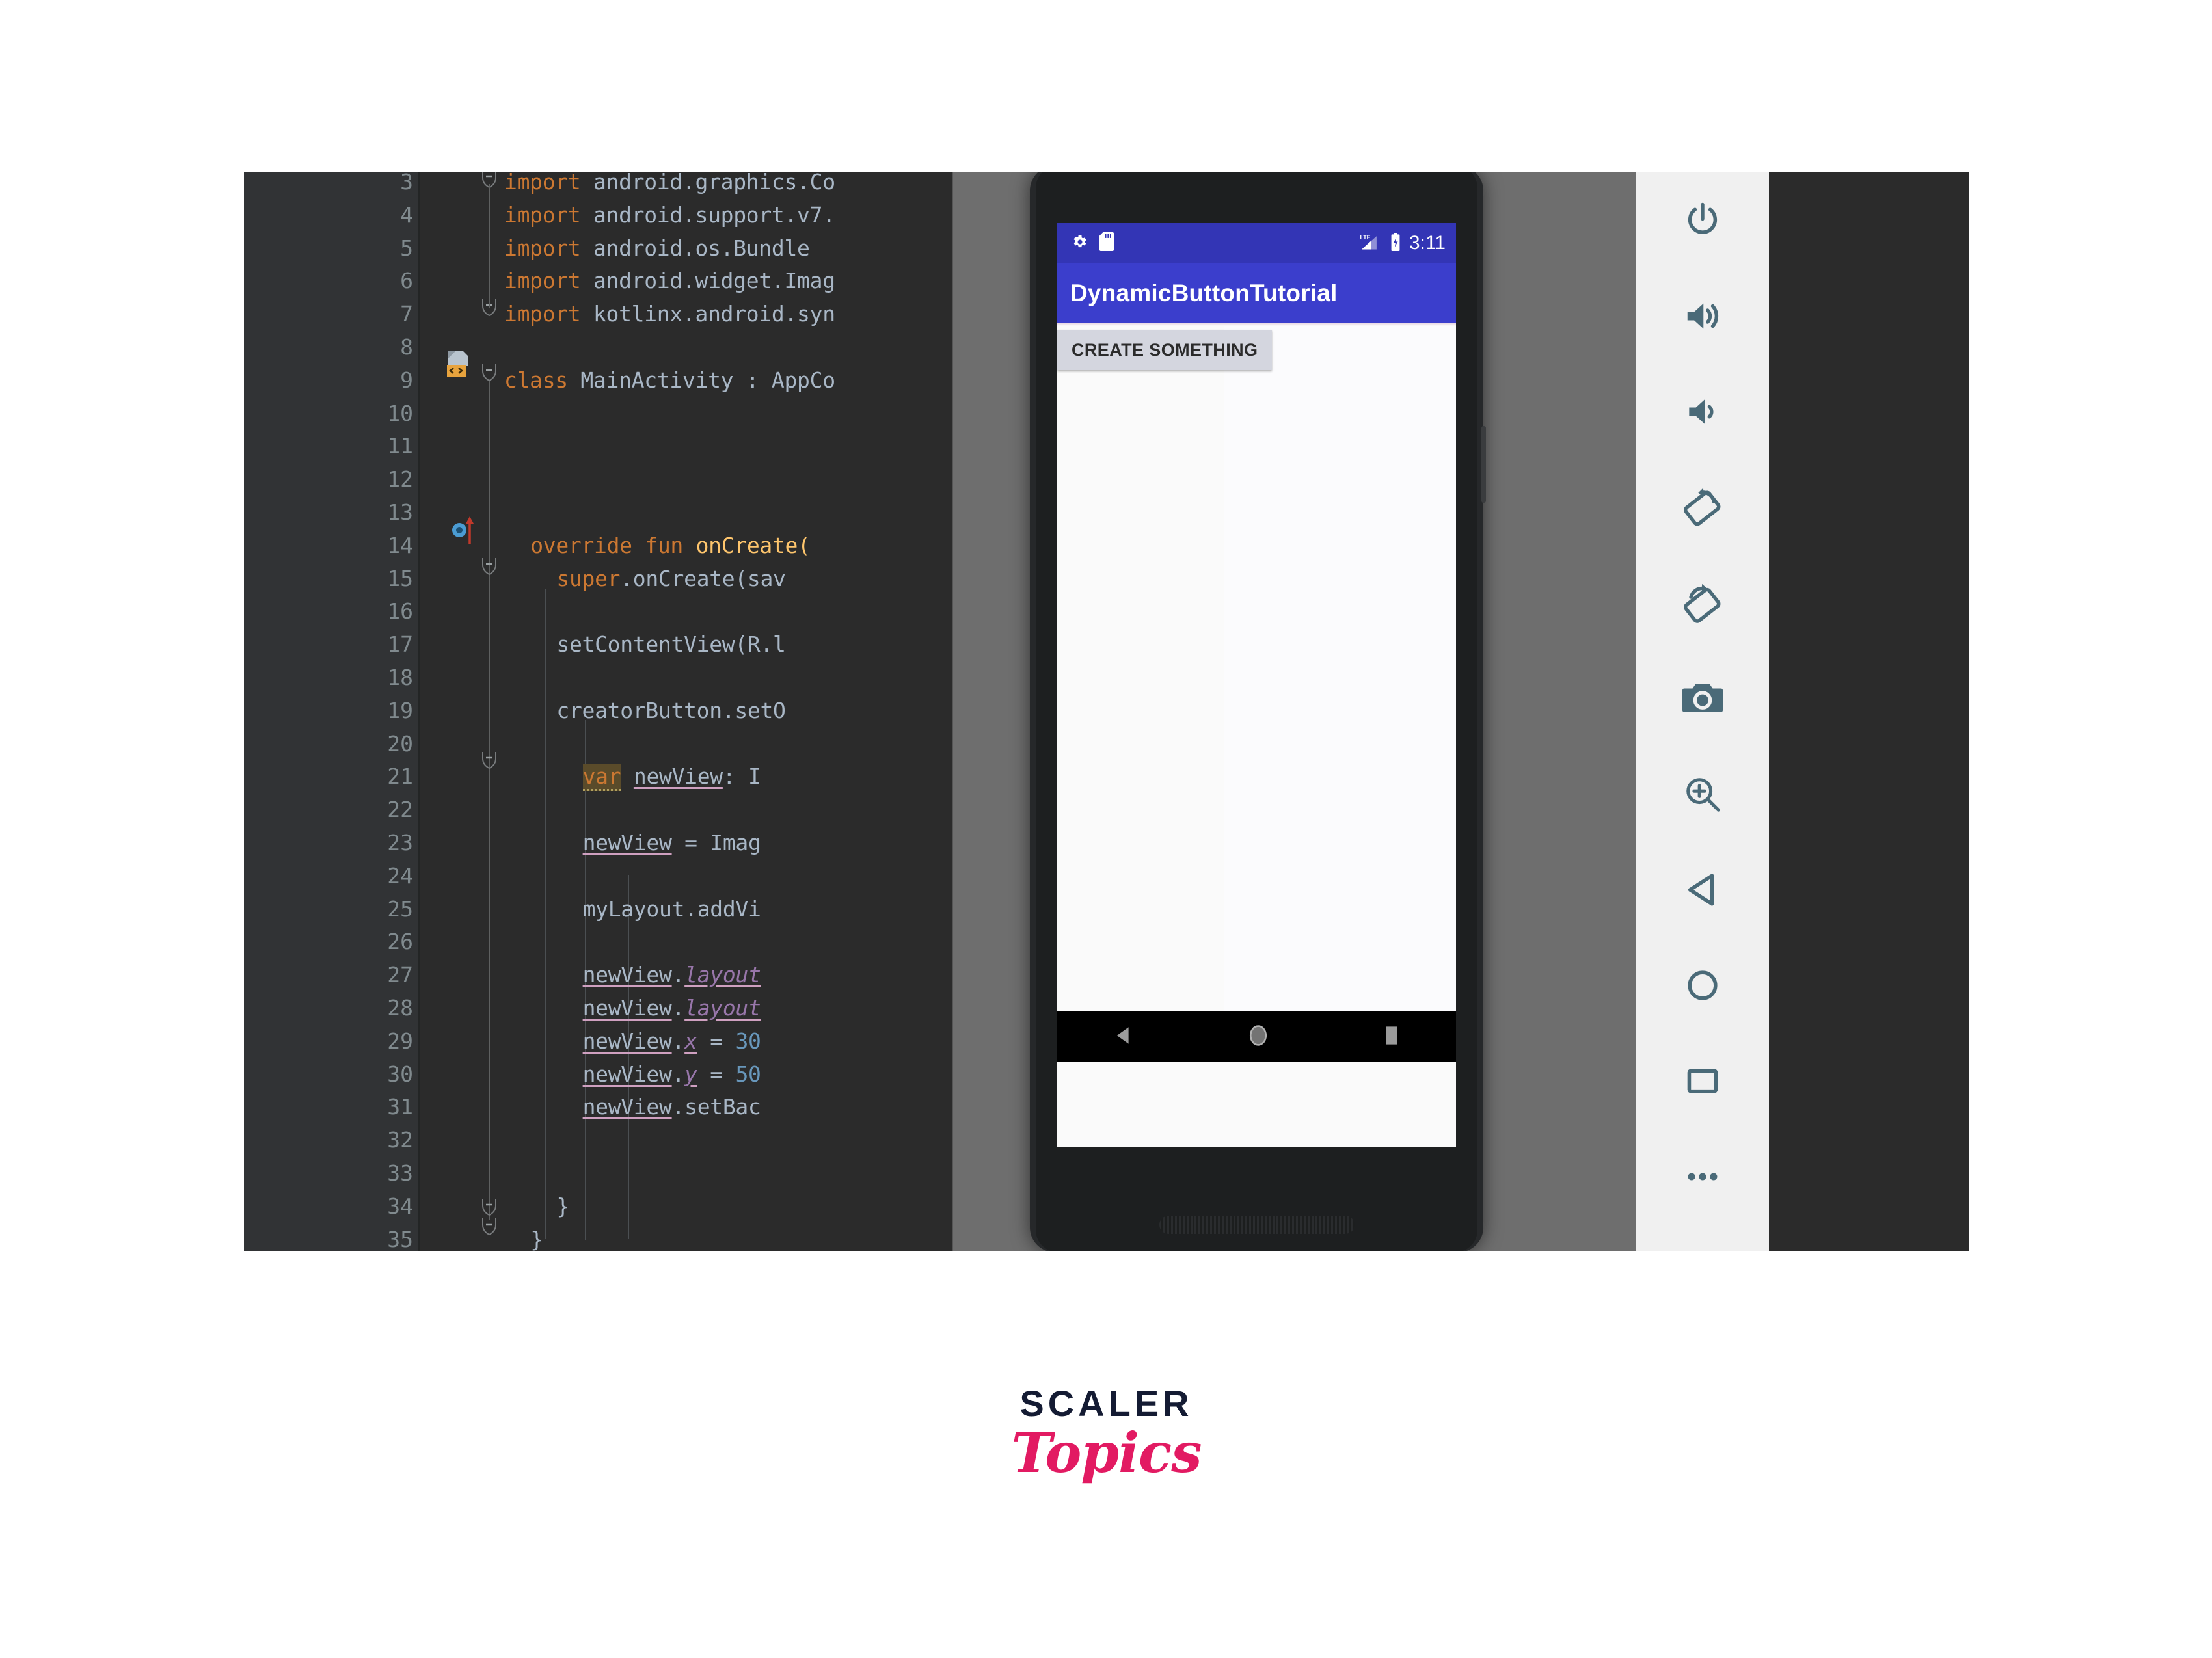 This screenshot has width=2212, height=1658. What do you see at coordinates (1703, 794) in the screenshot?
I see `zoom-in-icon` at bounding box center [1703, 794].